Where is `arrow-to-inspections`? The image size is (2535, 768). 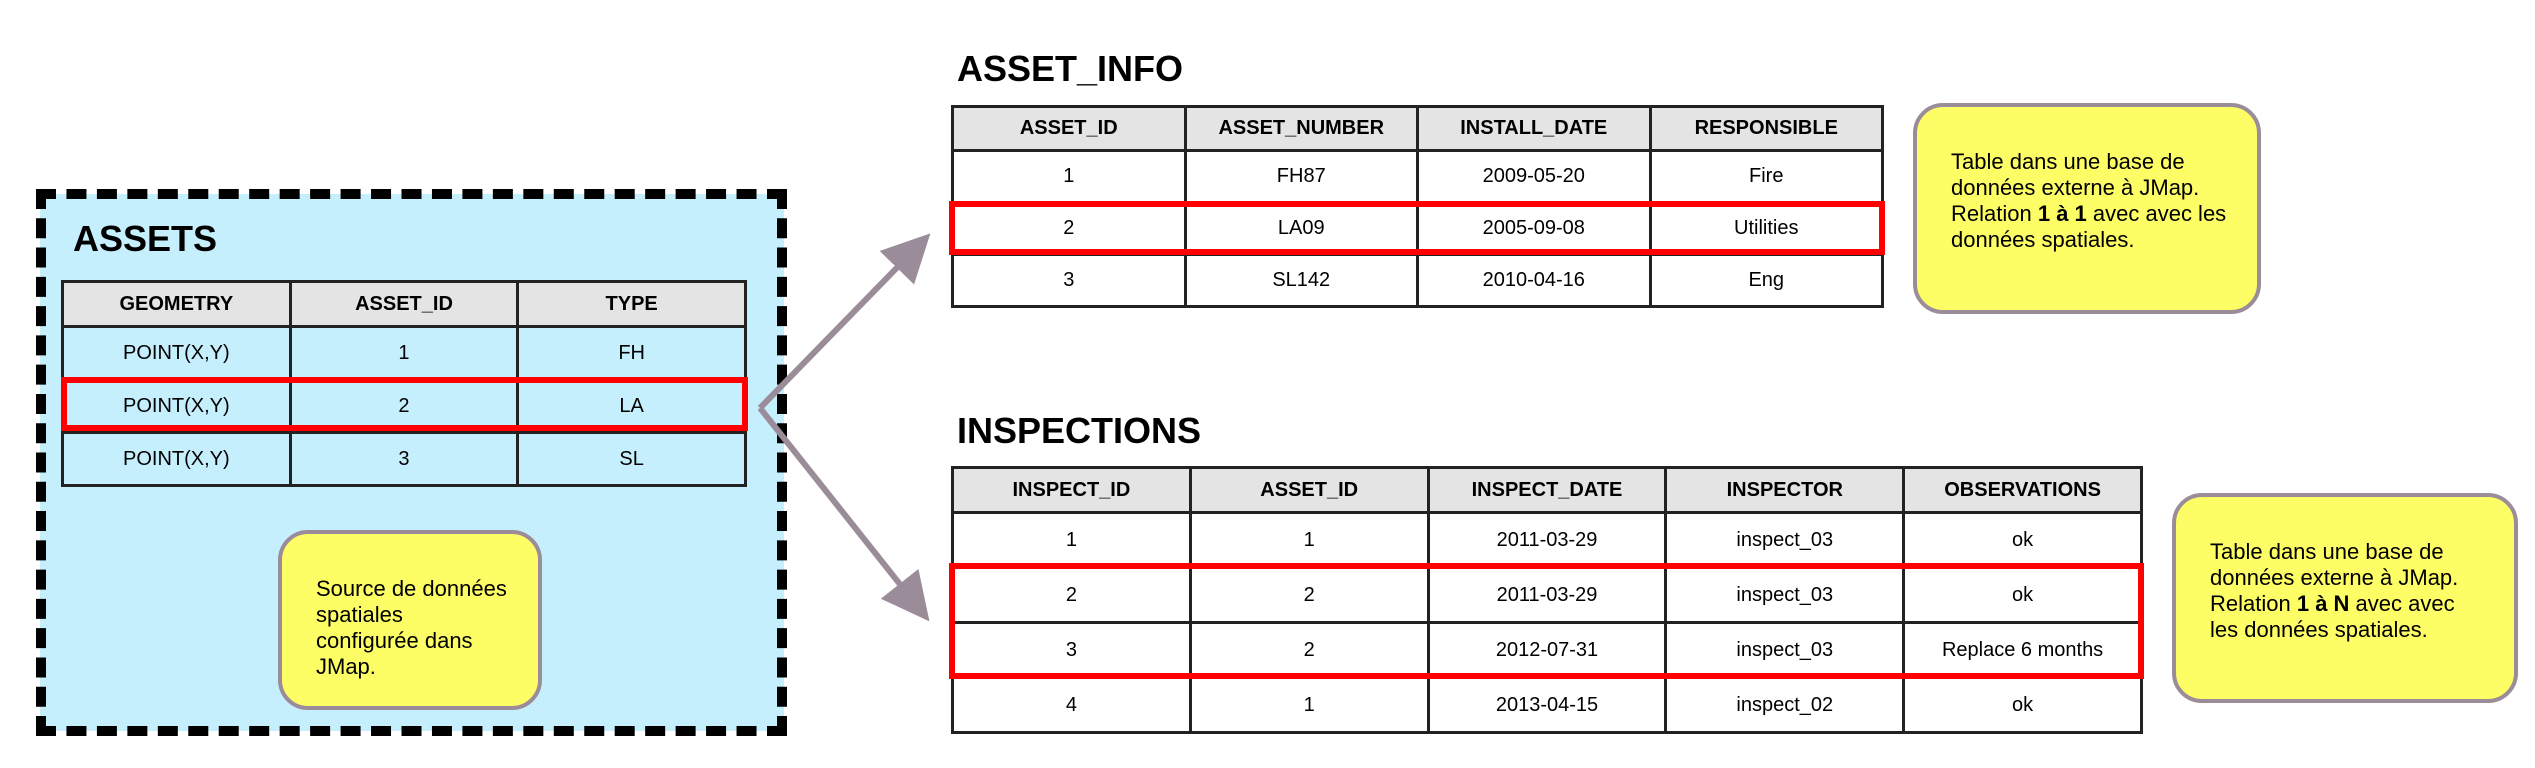
arrow-to-inspections is located at coordinates (843, 514).